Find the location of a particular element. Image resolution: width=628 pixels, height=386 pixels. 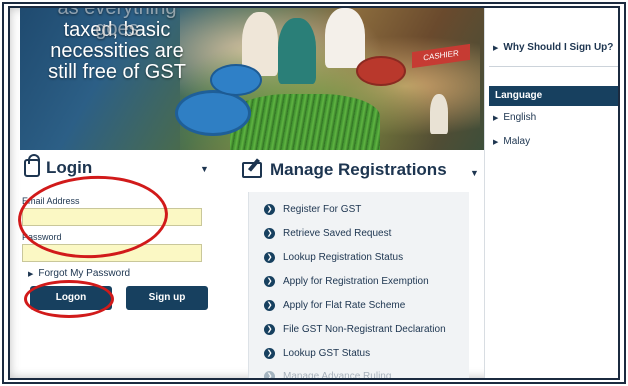

list-item-label: Apply for Registration Exemption is located at coordinates (356, 281).